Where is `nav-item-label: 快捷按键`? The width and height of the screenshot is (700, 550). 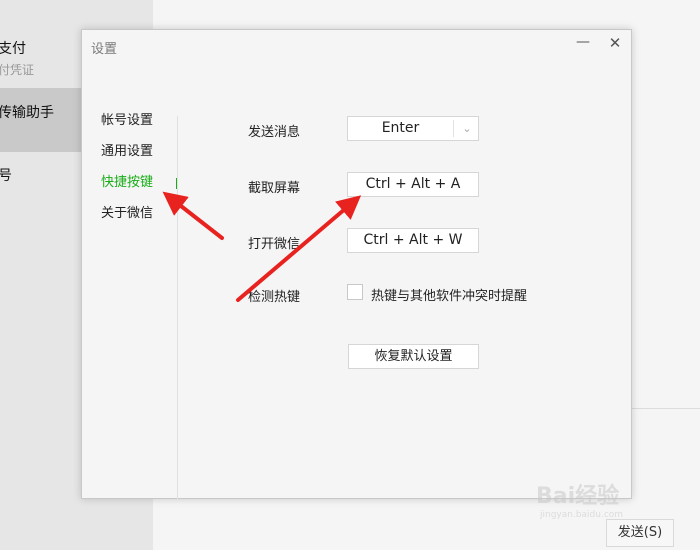 nav-item-label: 快捷按键 is located at coordinates (127, 182).